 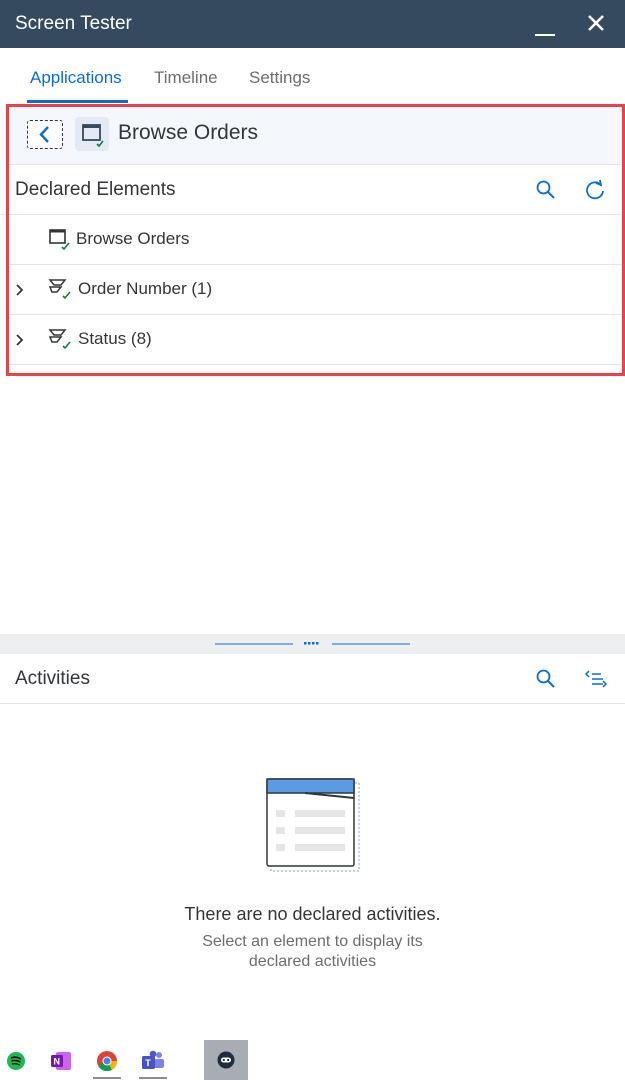 I want to click on teams-icon: T, so click(x=153, y=1059).